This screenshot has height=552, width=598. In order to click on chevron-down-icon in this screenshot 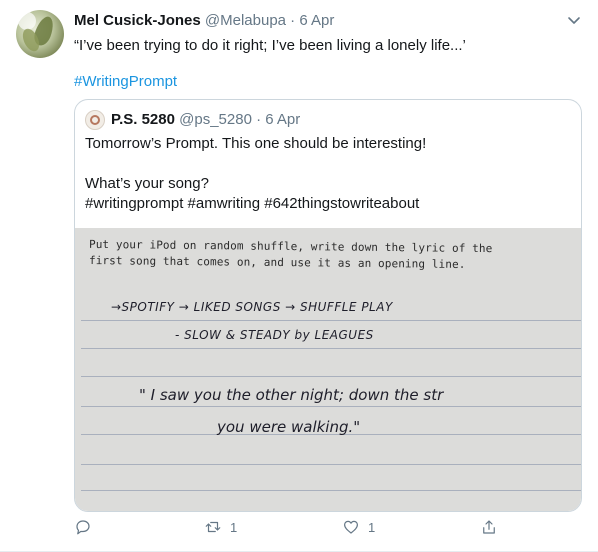, I will do `click(574, 20)`.